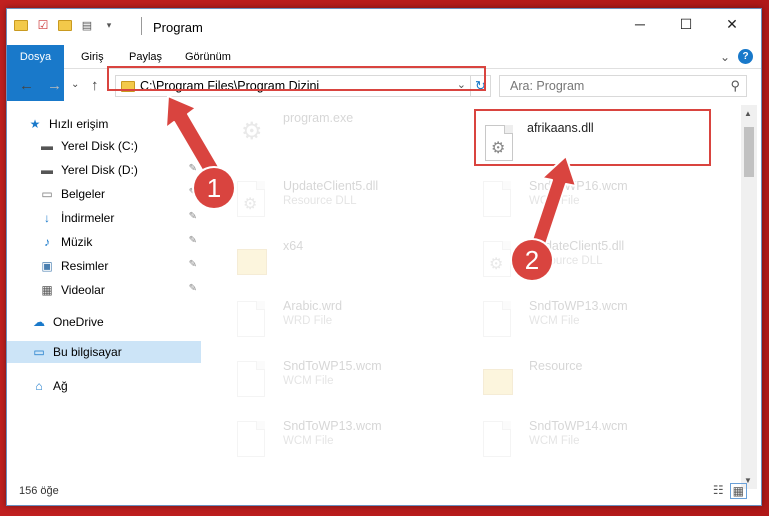 The image size is (769, 516). What do you see at coordinates (296, 78) in the screenshot?
I see `address-highlight-box` at bounding box center [296, 78].